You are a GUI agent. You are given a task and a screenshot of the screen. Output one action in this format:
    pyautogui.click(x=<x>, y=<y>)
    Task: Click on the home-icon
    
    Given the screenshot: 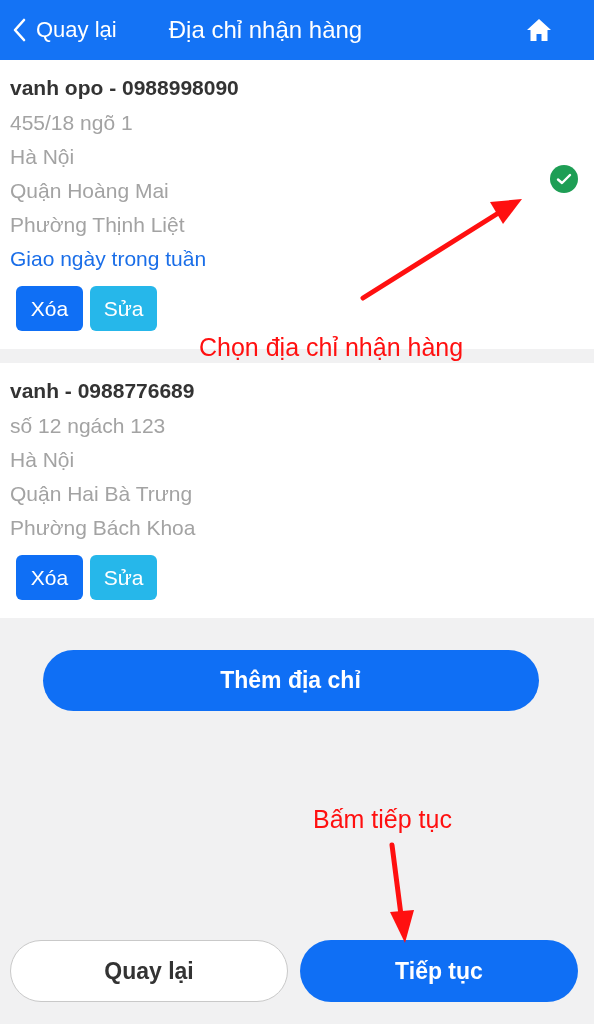 What is the action you would take?
    pyautogui.click(x=539, y=30)
    